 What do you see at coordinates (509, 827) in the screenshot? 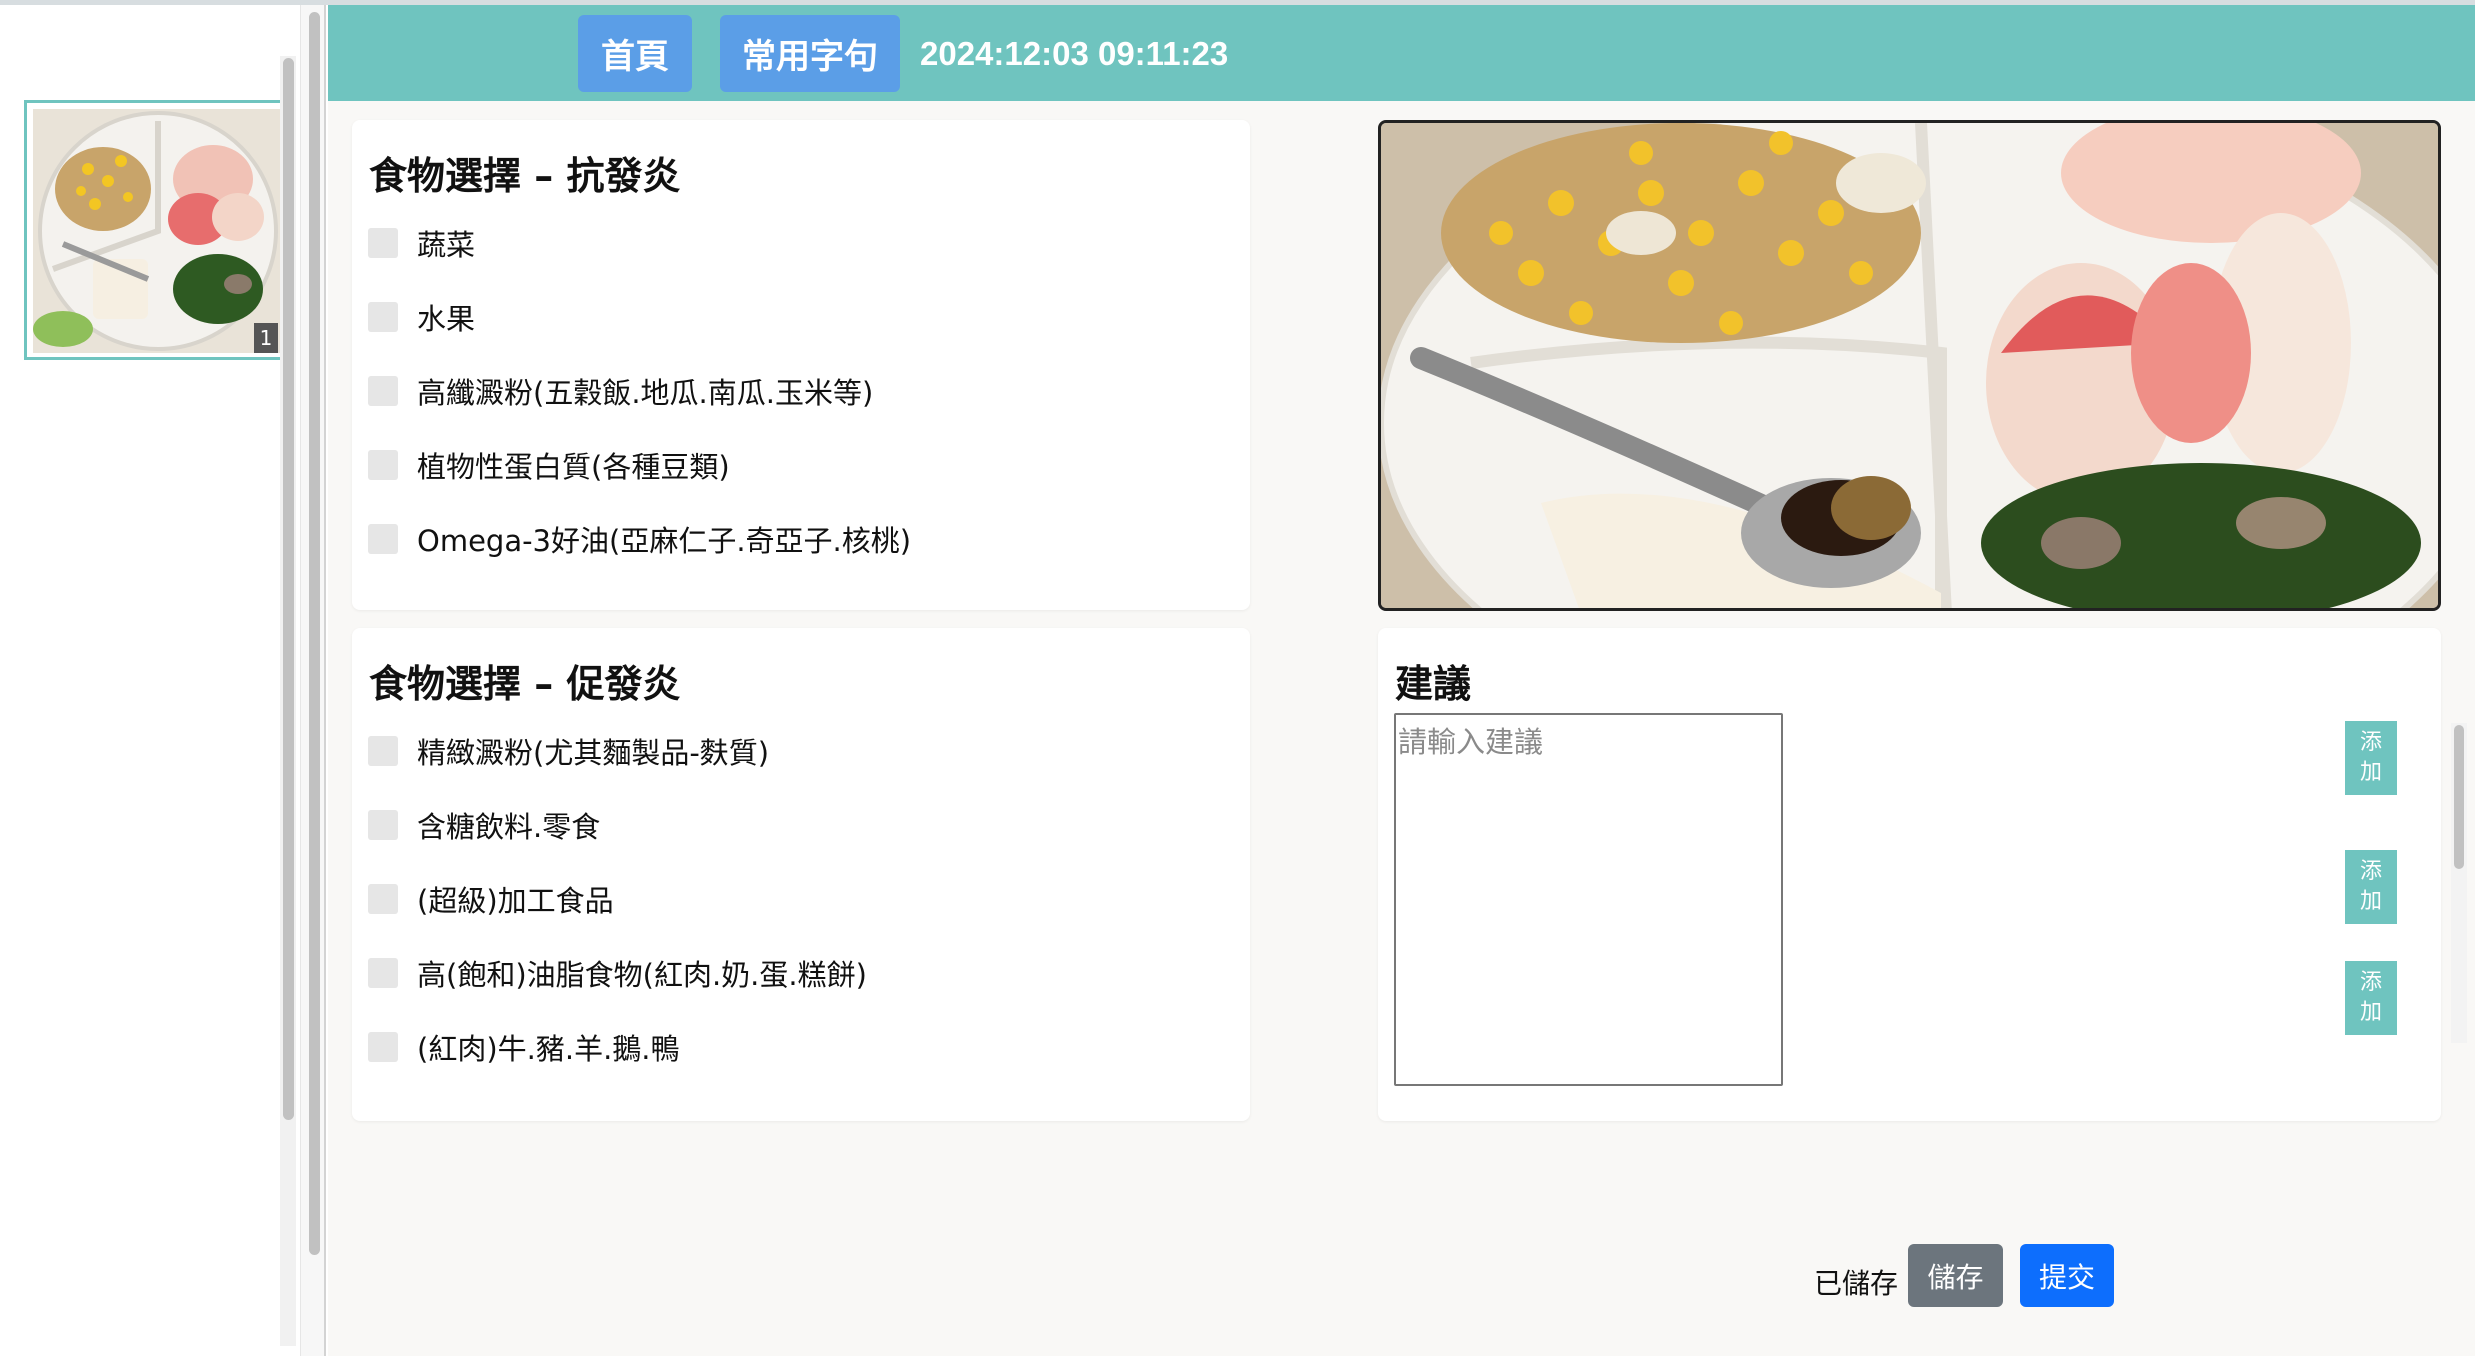
I see `option-label: 含糖飲料.零食` at bounding box center [509, 827].